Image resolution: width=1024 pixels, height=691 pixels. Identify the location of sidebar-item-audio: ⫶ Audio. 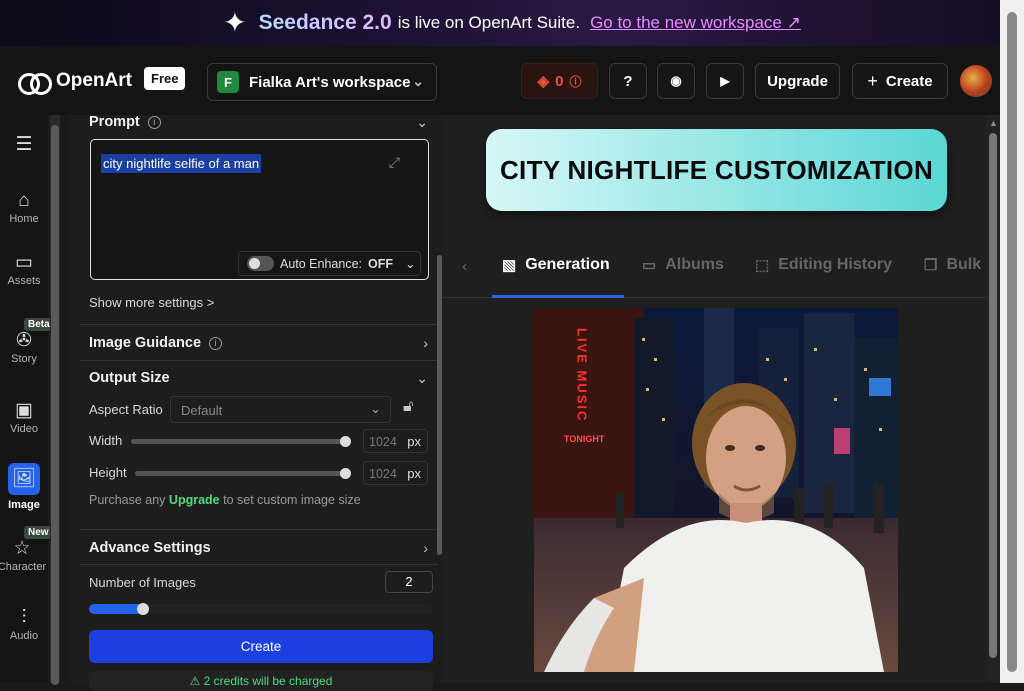
(24, 624).